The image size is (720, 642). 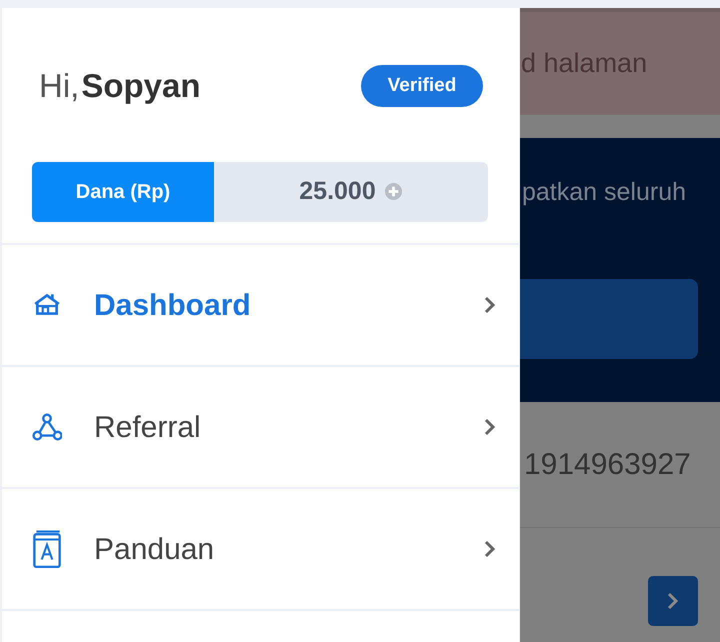 What do you see at coordinates (605, 192) in the screenshot?
I see `promo-text: patkan seluruh` at bounding box center [605, 192].